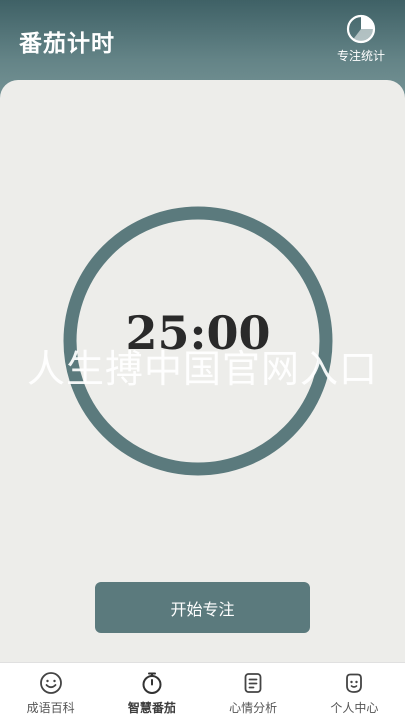  I want to click on stopwatch-icon, so click(152, 683).